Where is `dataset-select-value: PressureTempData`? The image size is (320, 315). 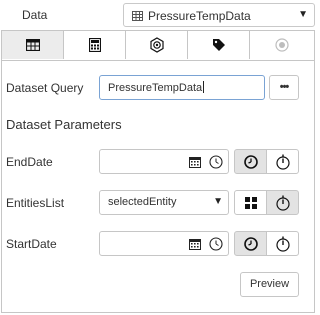
dataset-select-value: PressureTempData is located at coordinates (199, 16).